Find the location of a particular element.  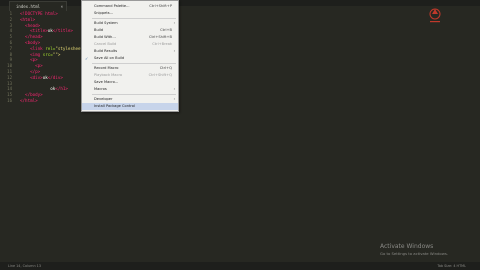

menu-item-build: Build Ctrl+B is located at coordinates (130, 30).